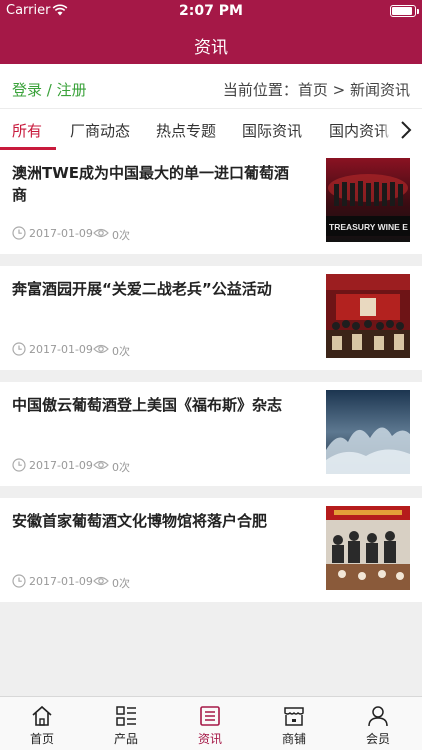  I want to click on battery-level, so click(402, 11).